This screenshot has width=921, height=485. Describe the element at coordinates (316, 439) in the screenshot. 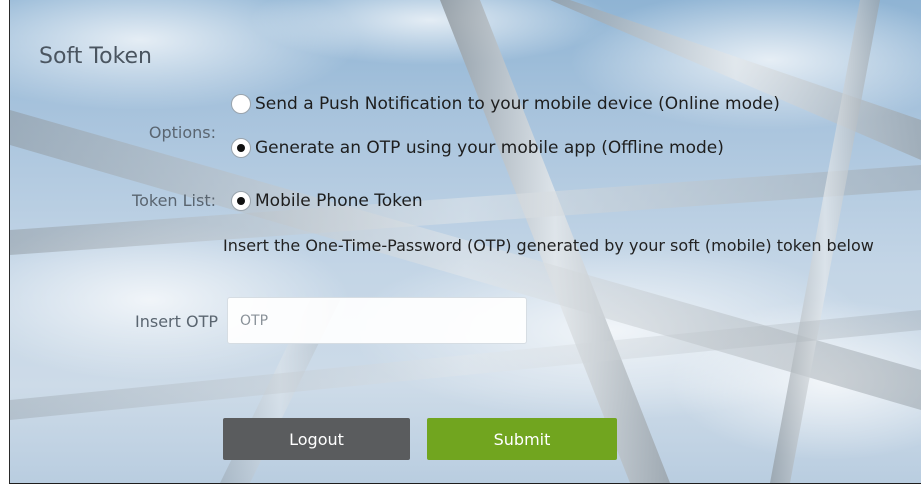

I see `logout-button: Logout` at that location.